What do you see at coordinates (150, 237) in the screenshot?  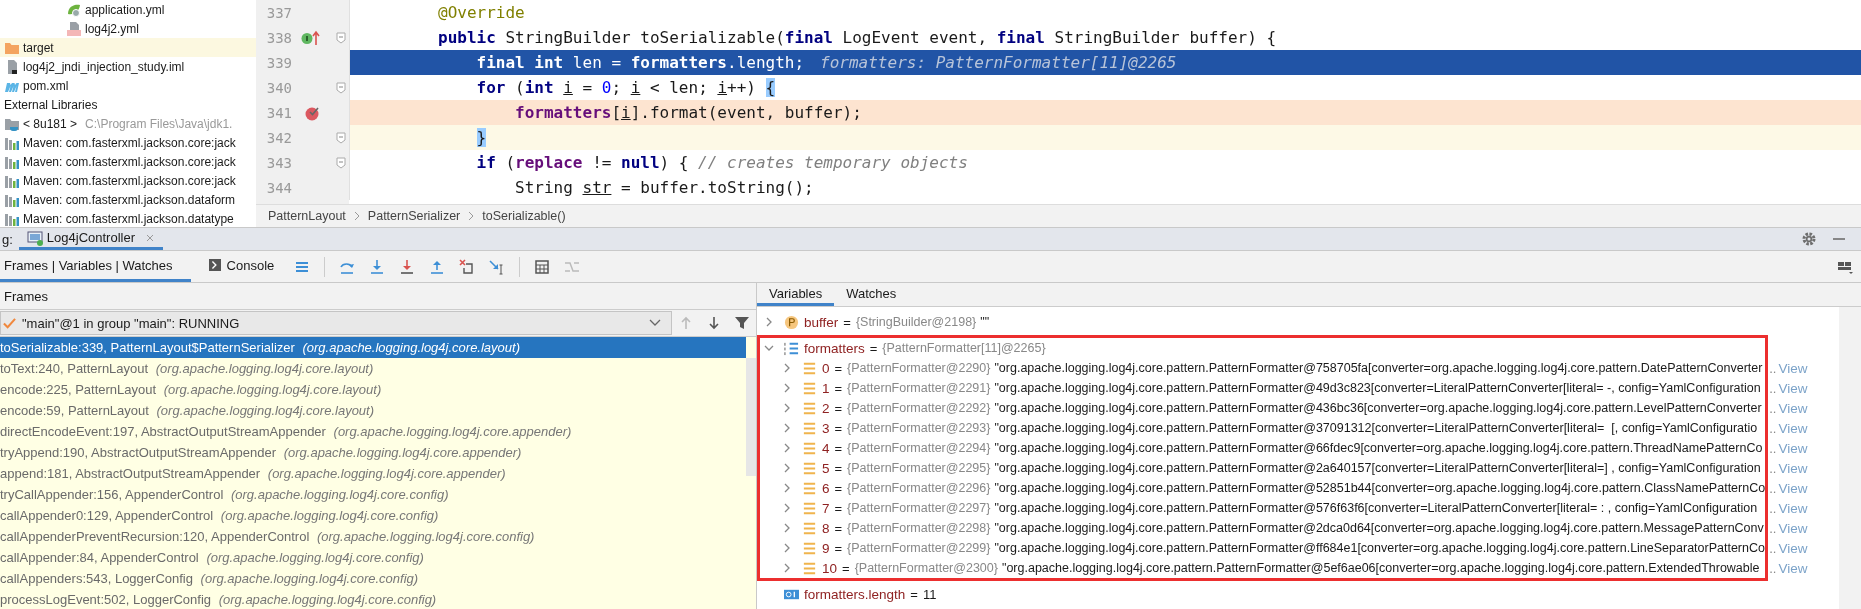 I see `close-icon` at bounding box center [150, 237].